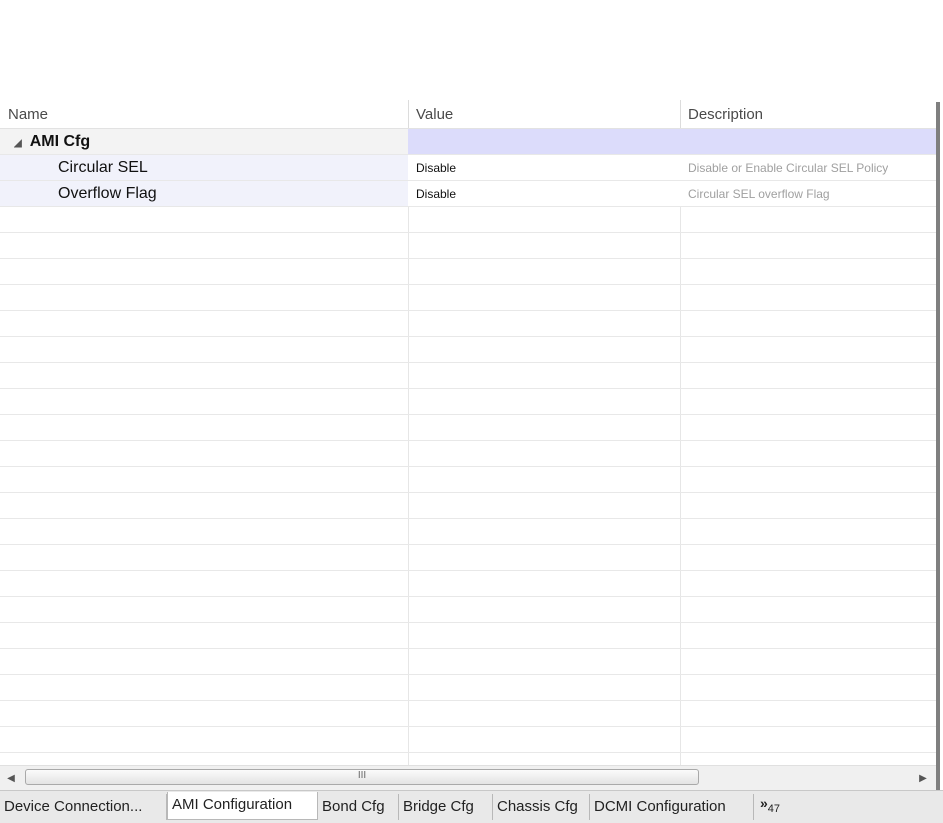 Image resolution: width=943 pixels, height=823 pixels. What do you see at coordinates (541, 807) in the screenshot?
I see `tab-chassis-cfg: Chassis Cfg` at bounding box center [541, 807].